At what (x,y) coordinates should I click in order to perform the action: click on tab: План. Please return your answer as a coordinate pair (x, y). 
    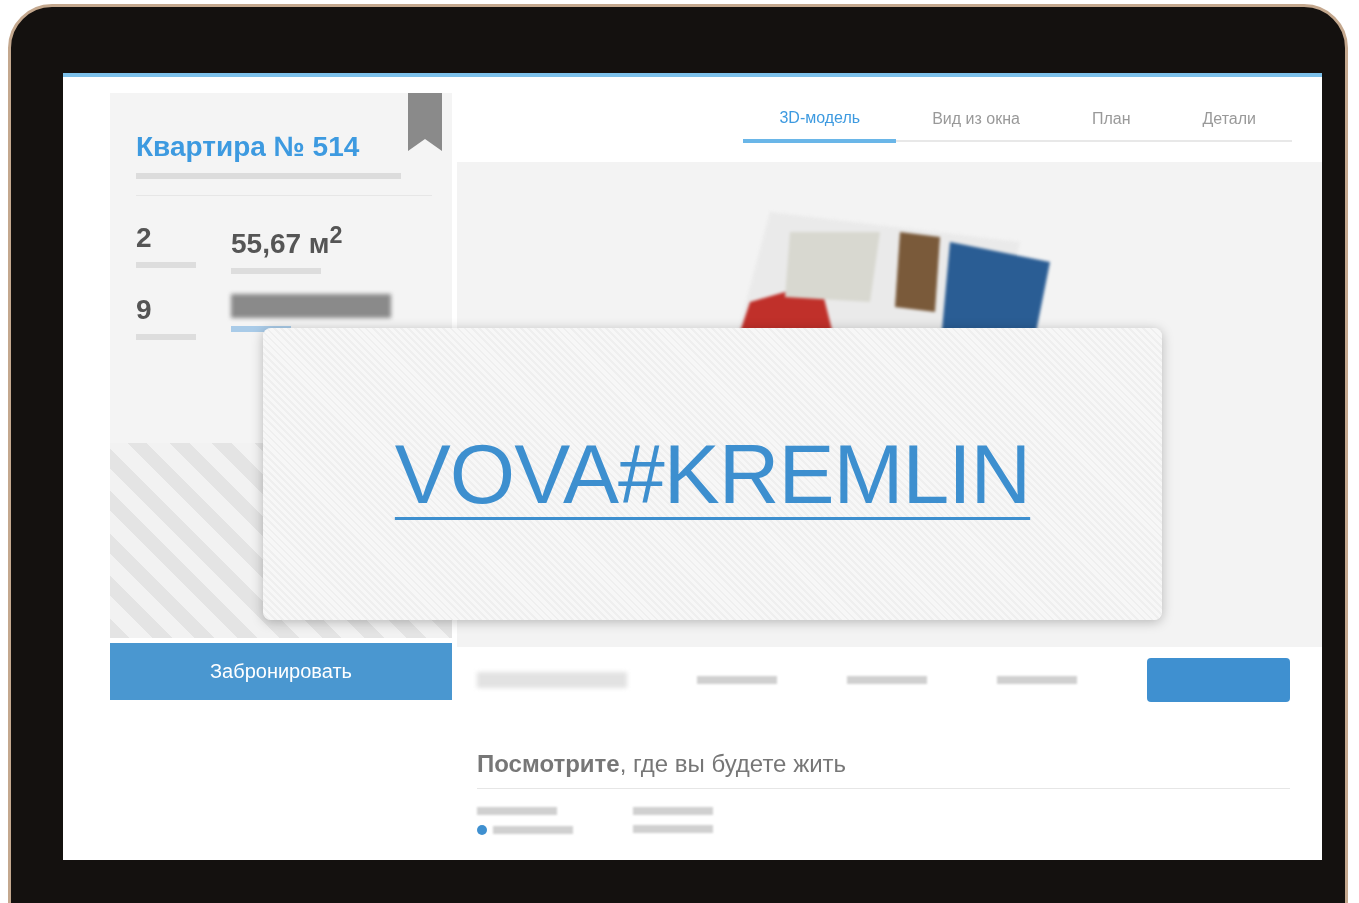
    Looking at the image, I should click on (1111, 119).